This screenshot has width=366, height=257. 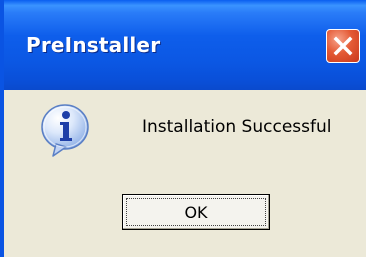 I want to click on window-title: PreInstaller, so click(x=93, y=45).